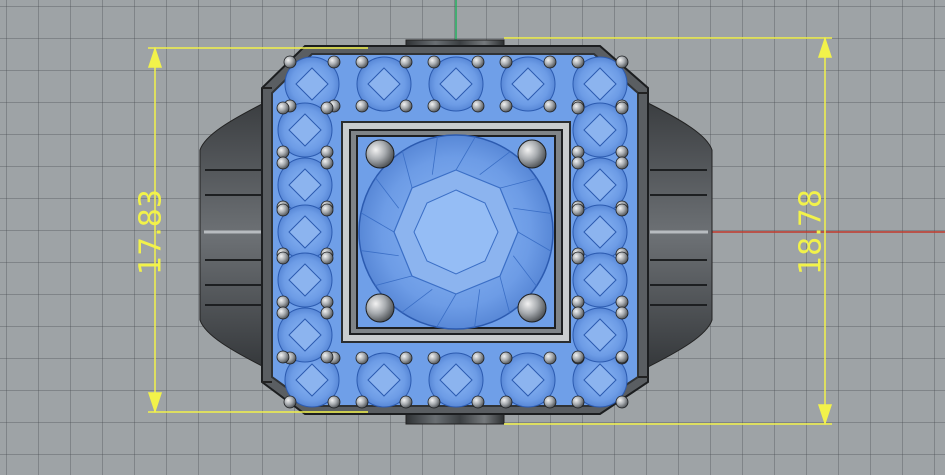 The width and height of the screenshot is (945, 475). Describe the element at coordinates (151, 232) in the screenshot. I see `dimension-left-label: 17.83` at that location.